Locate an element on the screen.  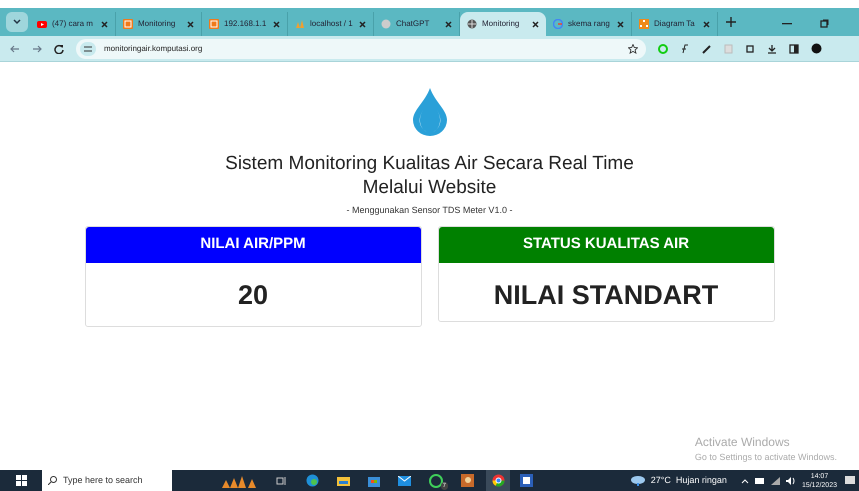
speaker-icon is located at coordinates (791, 480).